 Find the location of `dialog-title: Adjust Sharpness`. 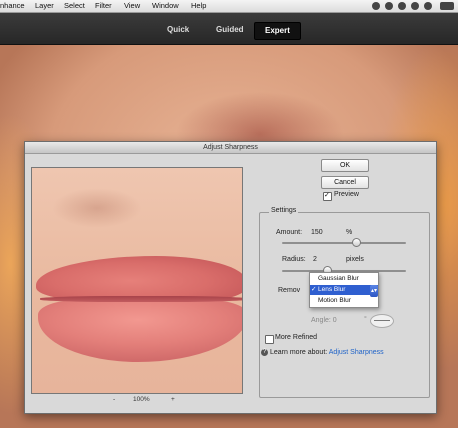

dialog-title: Adjust Sharpness is located at coordinates (230, 148).